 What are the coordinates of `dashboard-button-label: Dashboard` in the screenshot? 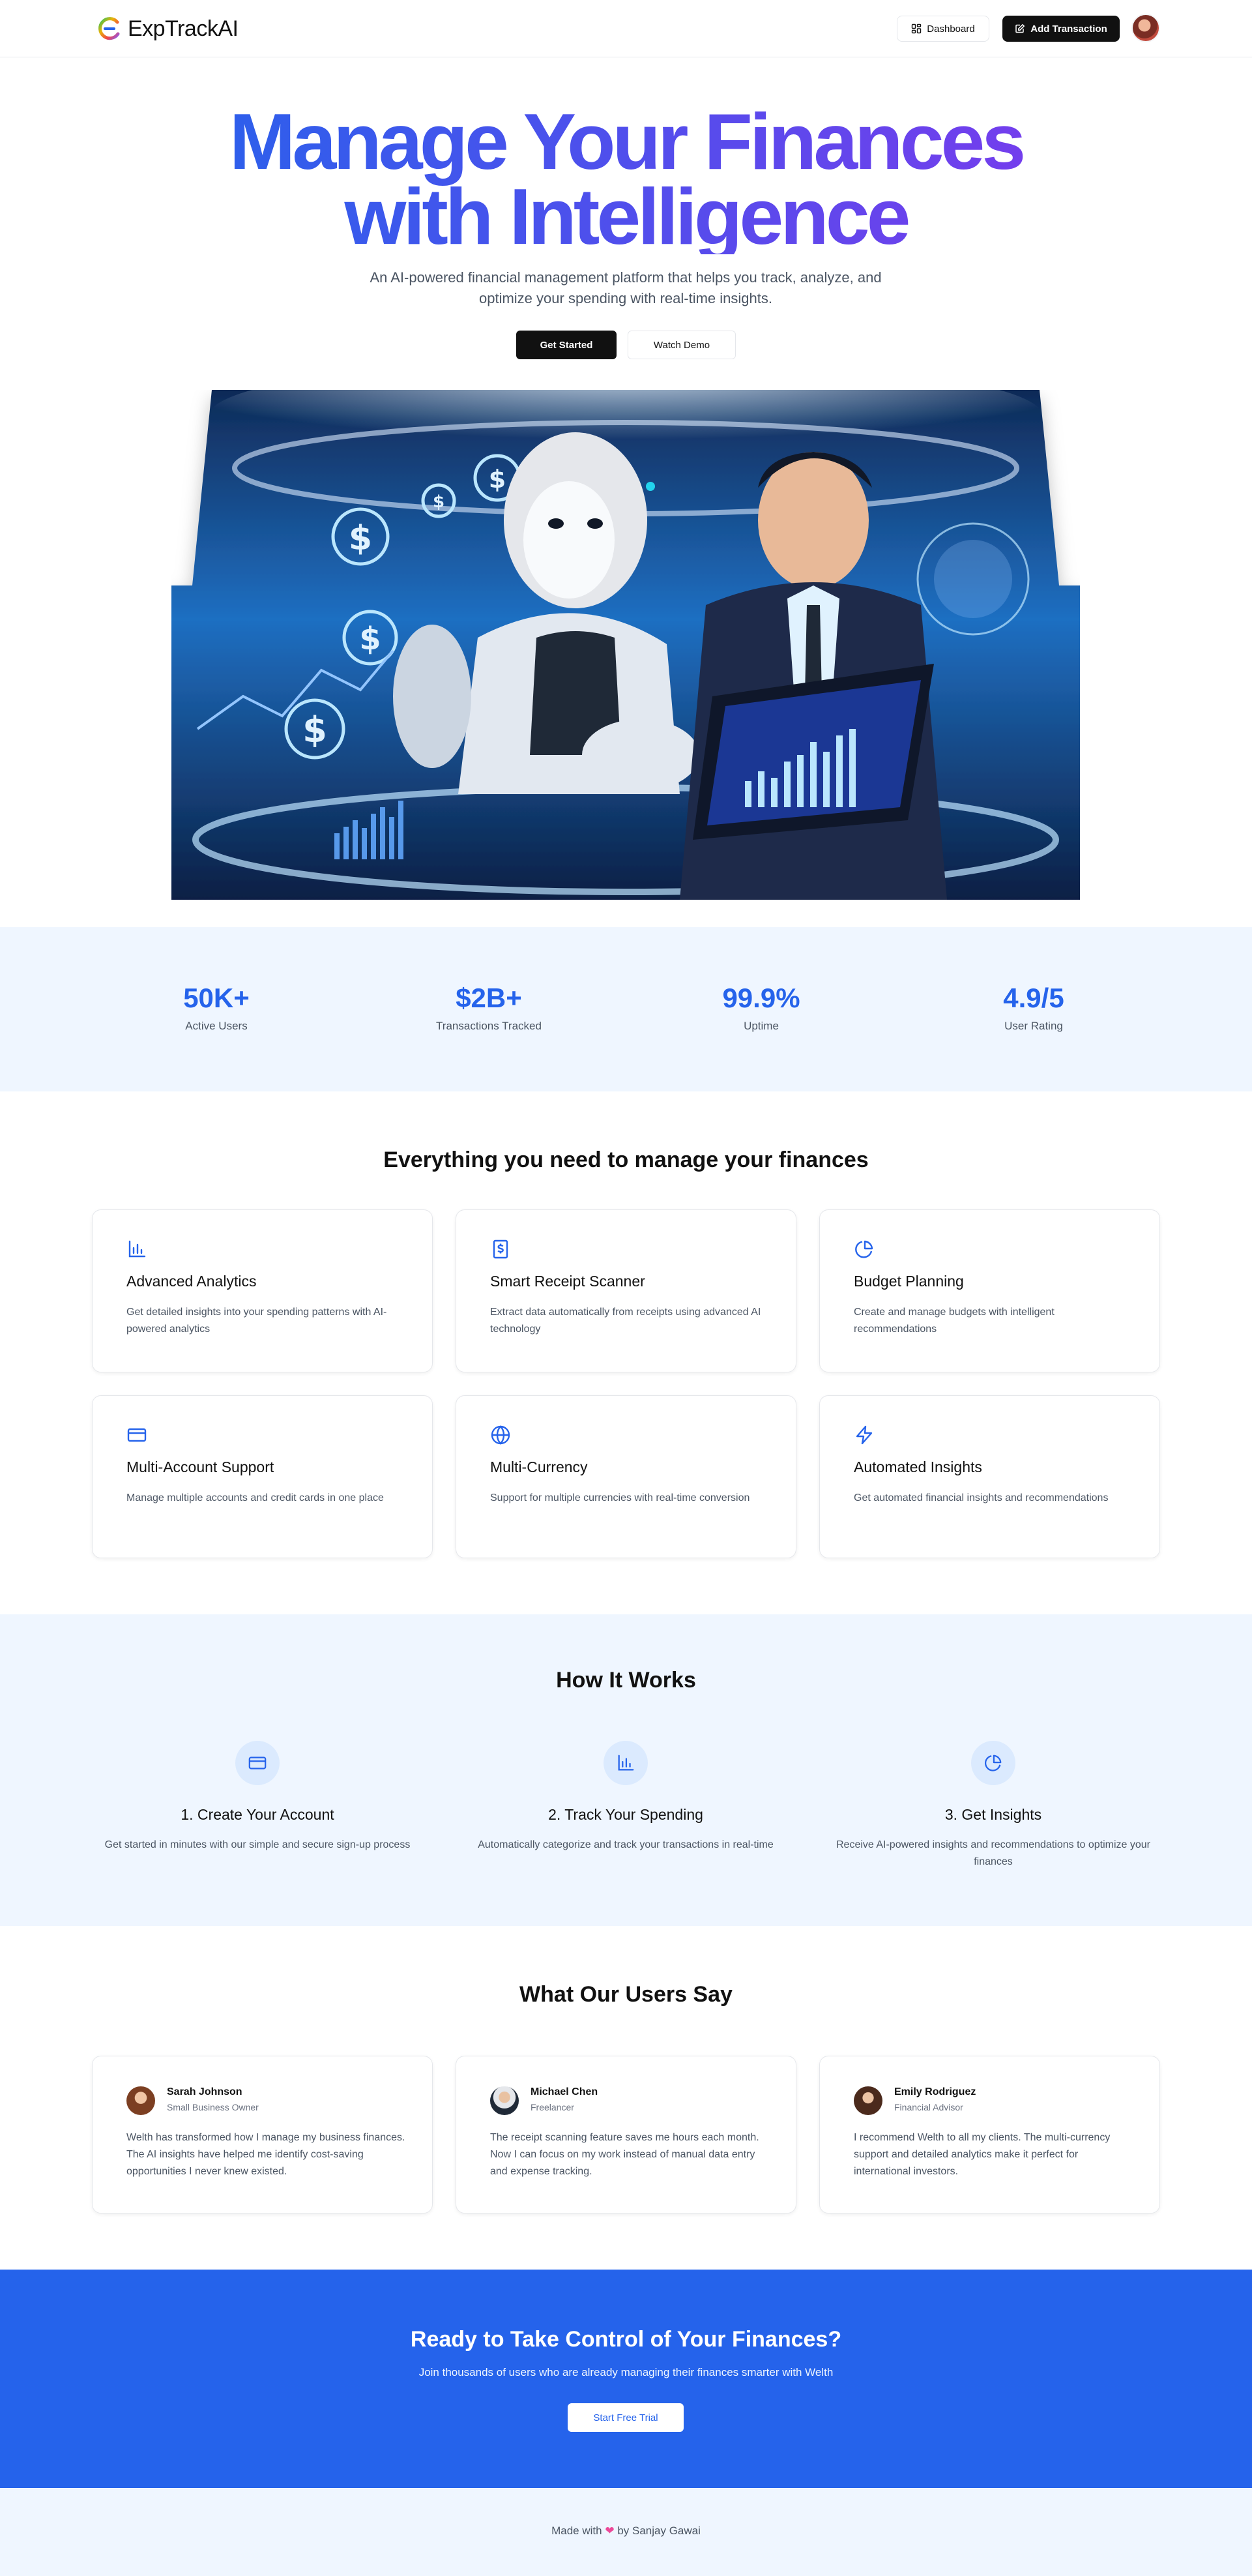 It's located at (951, 29).